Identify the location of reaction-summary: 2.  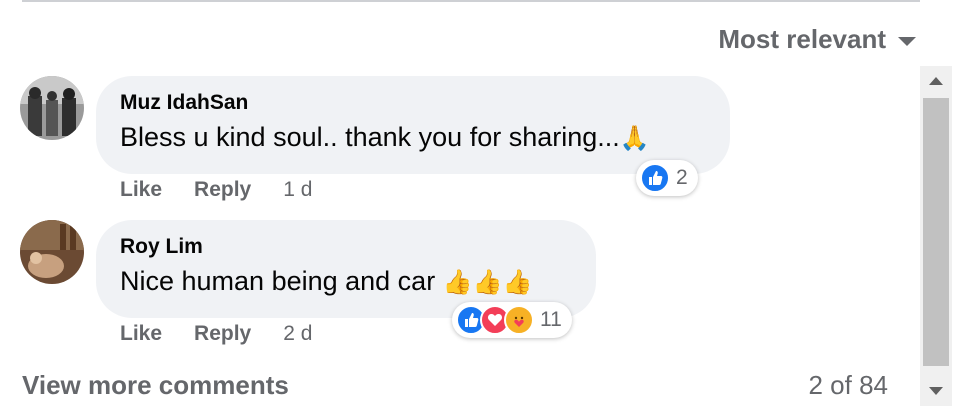
(667, 178).